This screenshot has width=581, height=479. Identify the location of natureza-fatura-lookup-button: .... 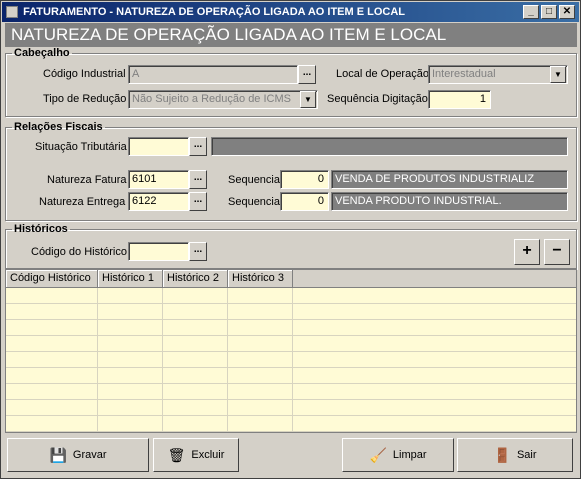
(198, 179).